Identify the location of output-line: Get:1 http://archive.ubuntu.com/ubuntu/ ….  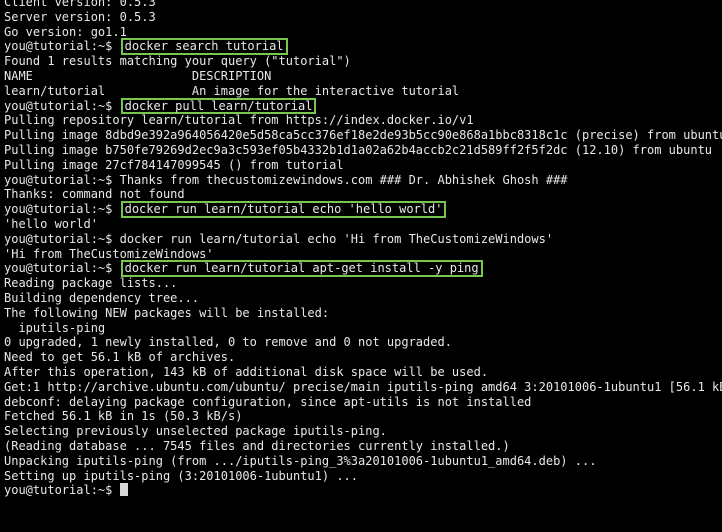
(363, 386).